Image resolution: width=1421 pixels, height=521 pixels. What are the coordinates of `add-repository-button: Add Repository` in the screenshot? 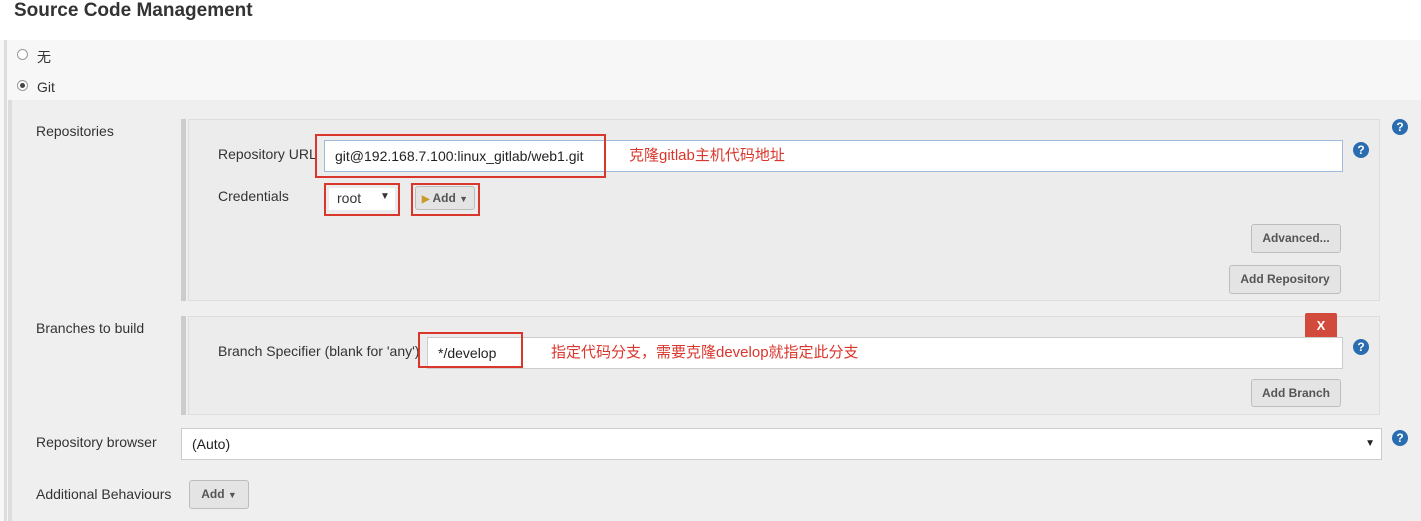 It's located at (1285, 279).